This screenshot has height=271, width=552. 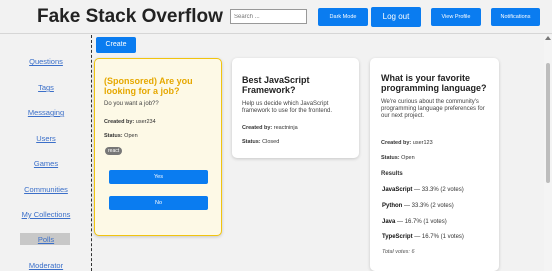 I want to click on result-row: JavaScript — 33.3% (2 votes), so click(x=423, y=190).